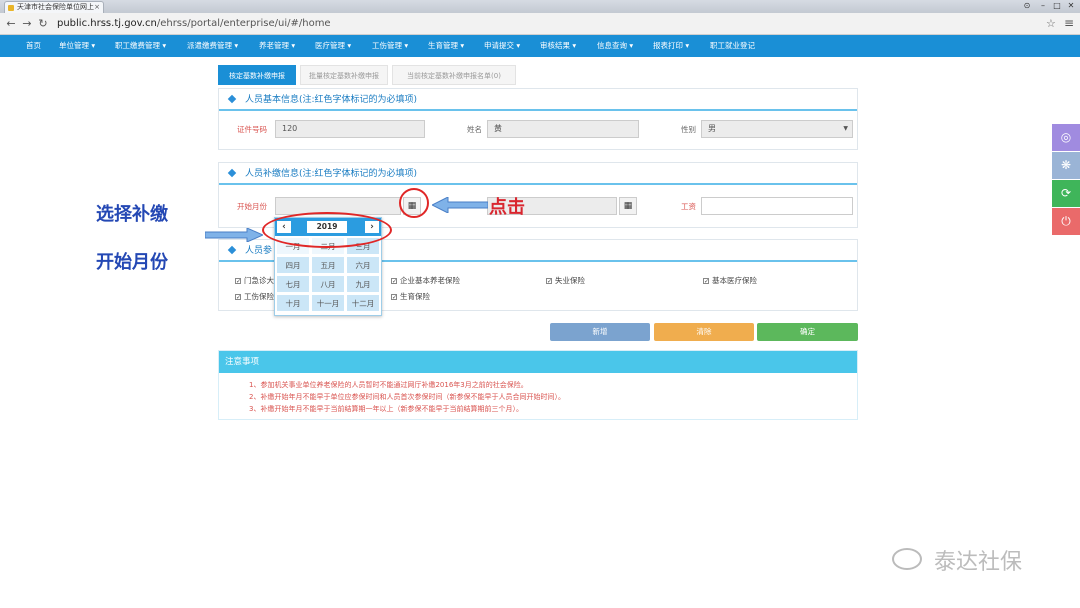  I want to click on browser-tab-title: 天津市社会保险单位网上, so click(55, 7).